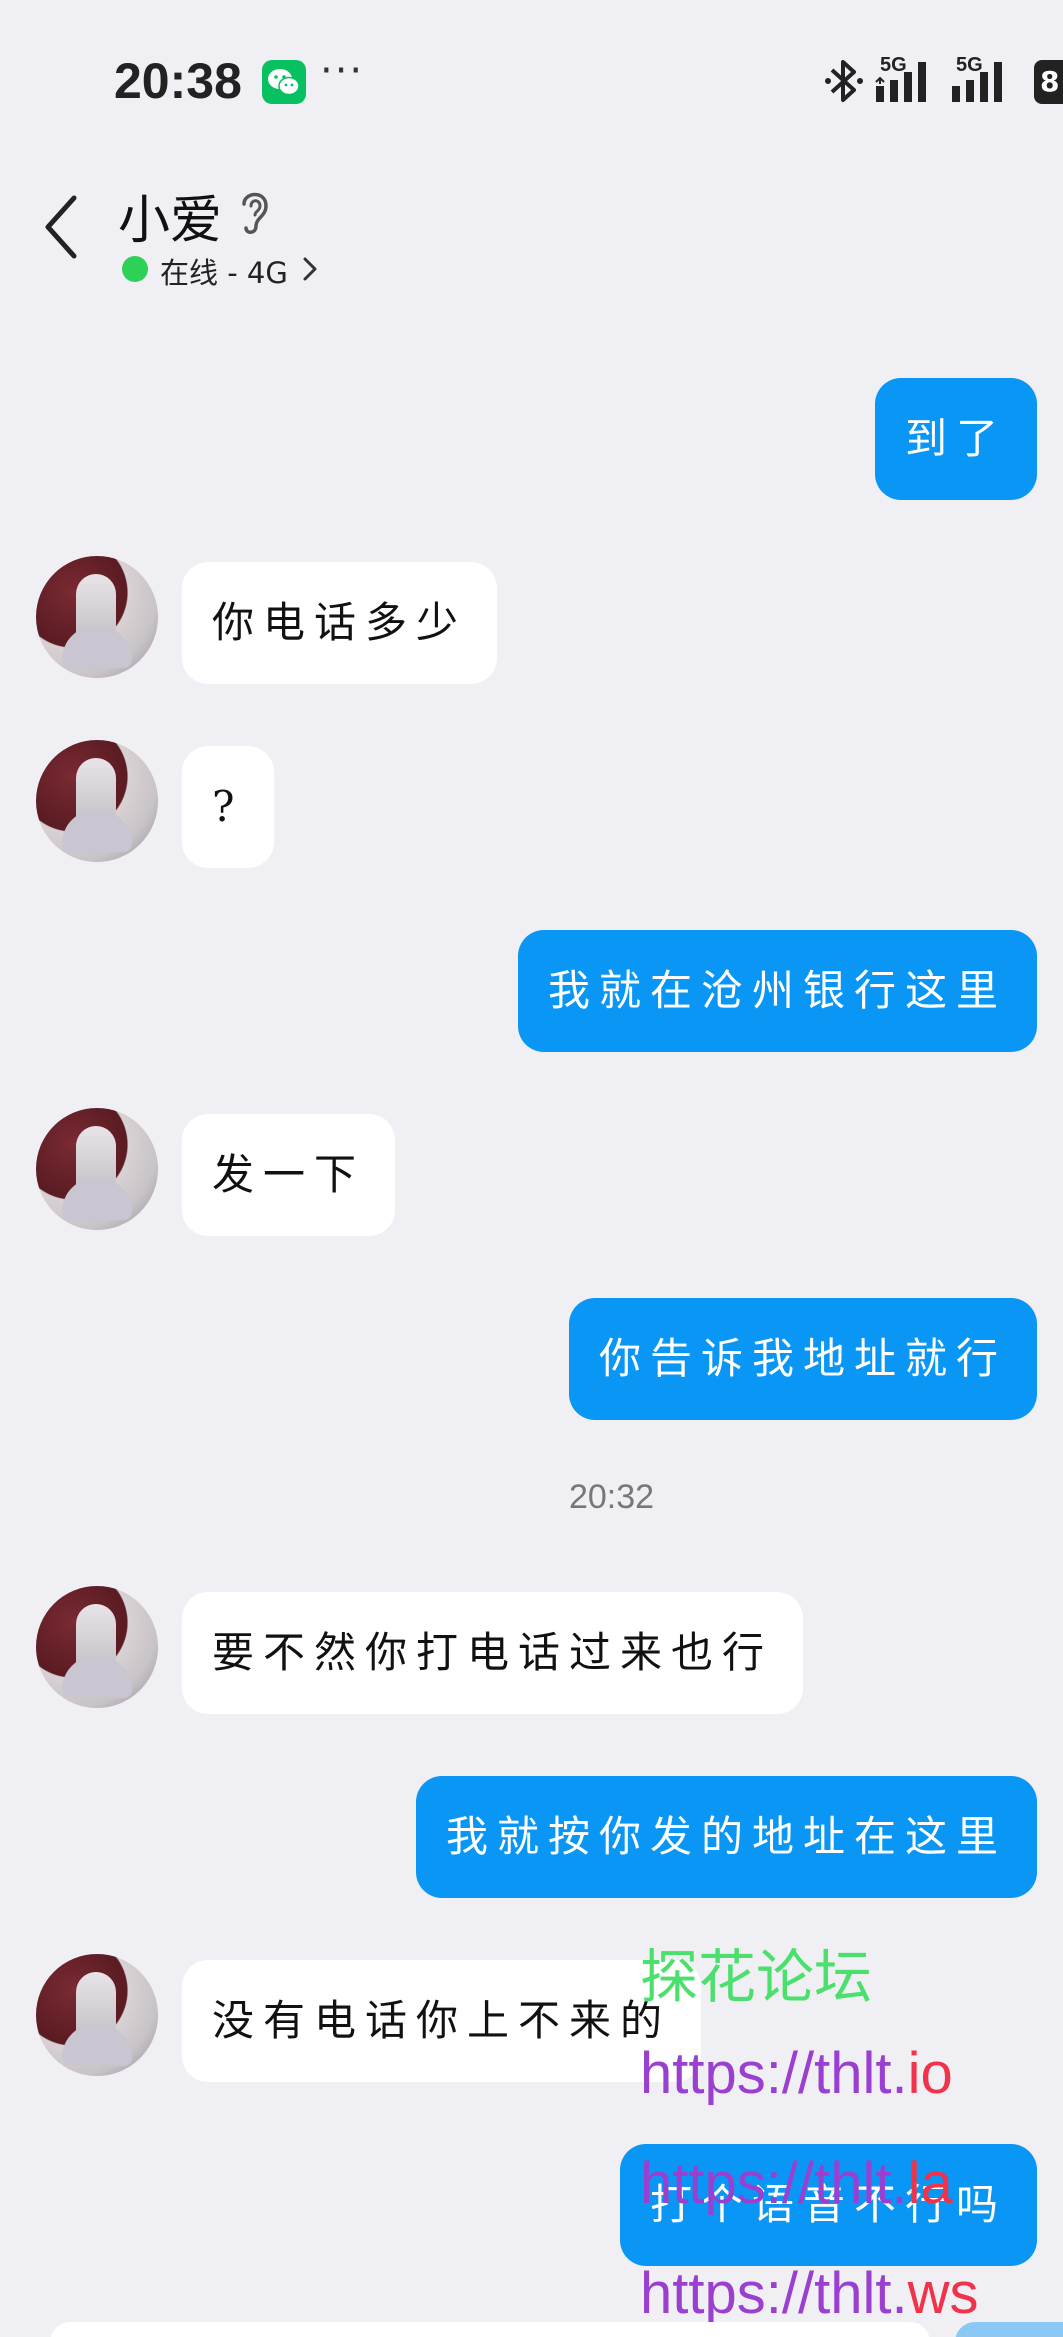 Image resolution: width=1063 pixels, height=2337 pixels. What do you see at coordinates (611, 1497) in the screenshot?
I see `message-timestamp: 20:32` at bounding box center [611, 1497].